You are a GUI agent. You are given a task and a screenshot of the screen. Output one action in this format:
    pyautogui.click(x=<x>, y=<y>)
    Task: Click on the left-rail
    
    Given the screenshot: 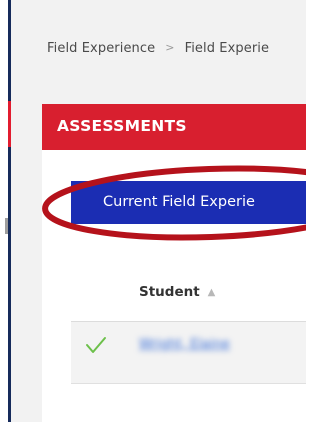 What is the action you would take?
    pyautogui.click(x=4, y=211)
    